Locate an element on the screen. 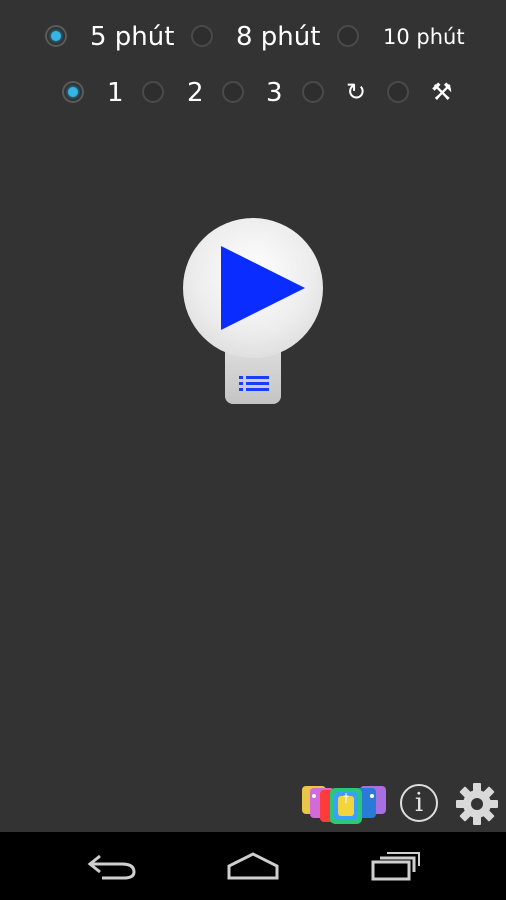  mode-radio-repeat is located at coordinates (313, 92).